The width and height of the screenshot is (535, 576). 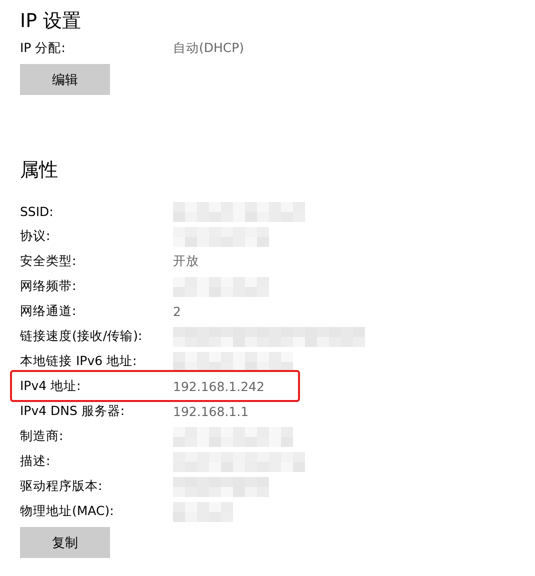 What do you see at coordinates (208, 48) in the screenshot?
I see `field-value: 自动(DHCP)` at bounding box center [208, 48].